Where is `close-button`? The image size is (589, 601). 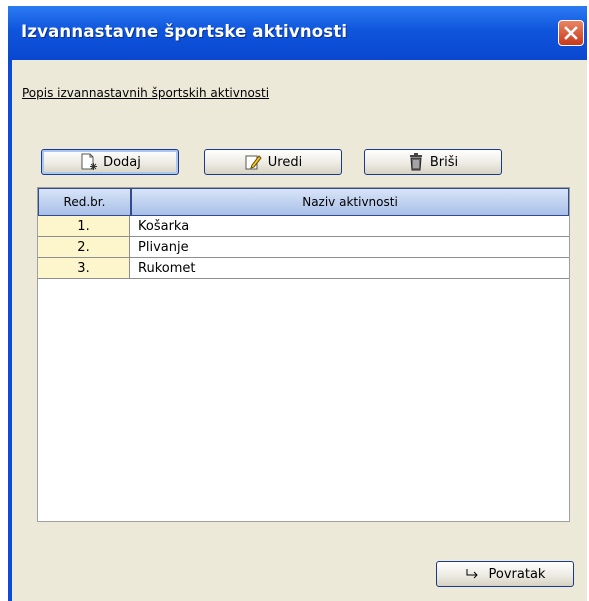 close-button is located at coordinates (571, 33).